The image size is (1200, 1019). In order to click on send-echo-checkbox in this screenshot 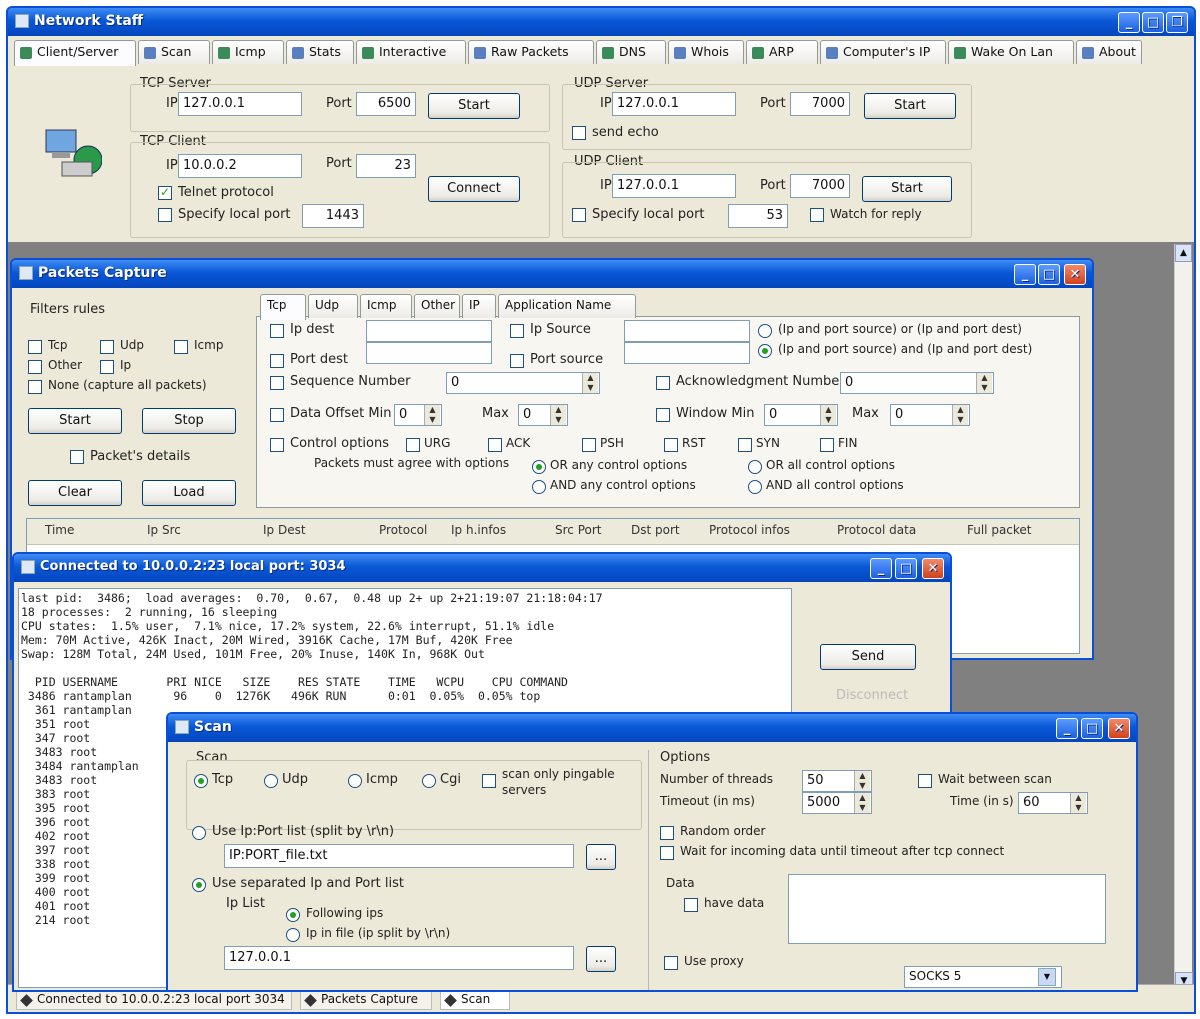, I will do `click(579, 133)`.